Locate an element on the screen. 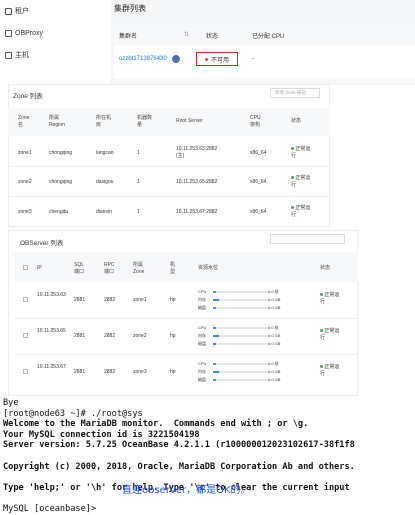 This screenshot has width=415, height=515. sidebar-item-label: 租户 is located at coordinates (22, 11).